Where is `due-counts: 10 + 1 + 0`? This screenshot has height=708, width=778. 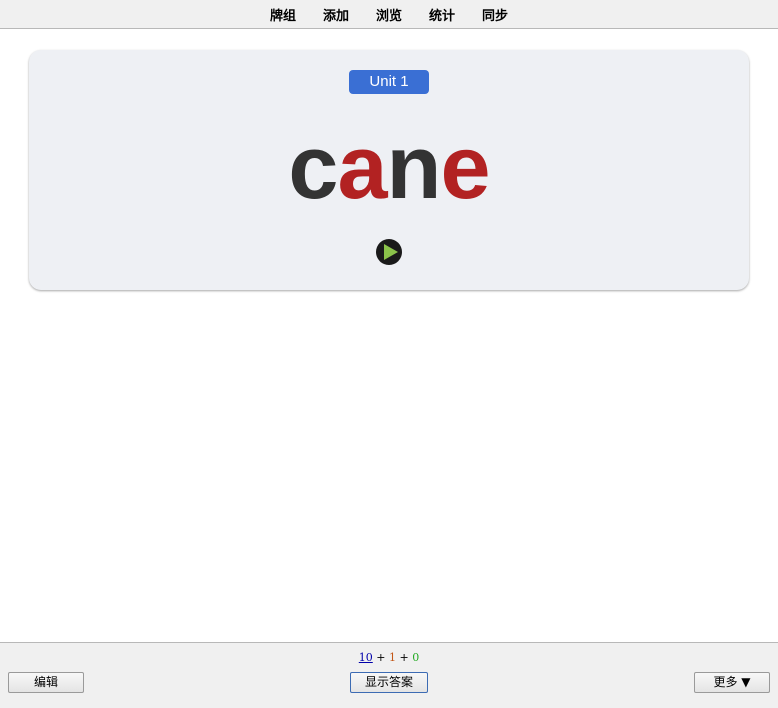
due-counts: 10 + 1 + 0 is located at coordinates (389, 657).